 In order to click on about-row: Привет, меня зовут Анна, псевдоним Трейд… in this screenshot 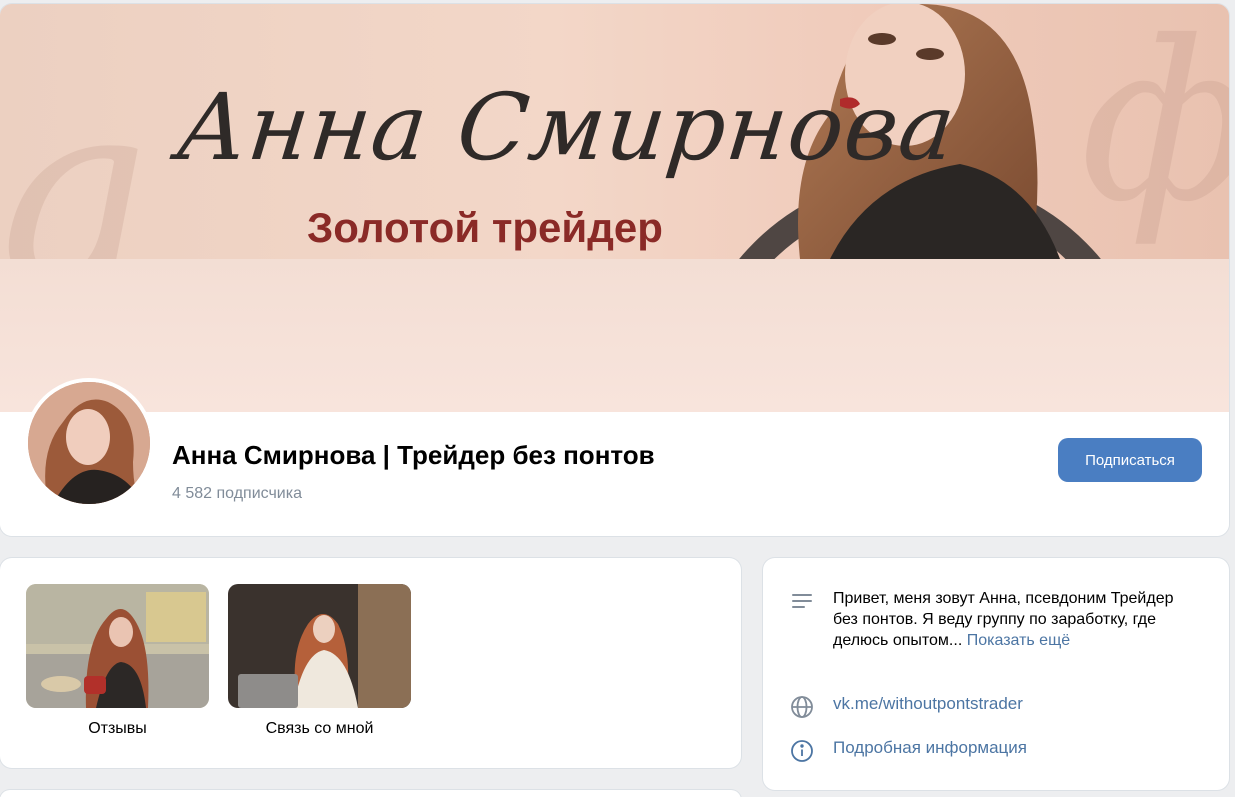, I will do `click(986, 619)`.